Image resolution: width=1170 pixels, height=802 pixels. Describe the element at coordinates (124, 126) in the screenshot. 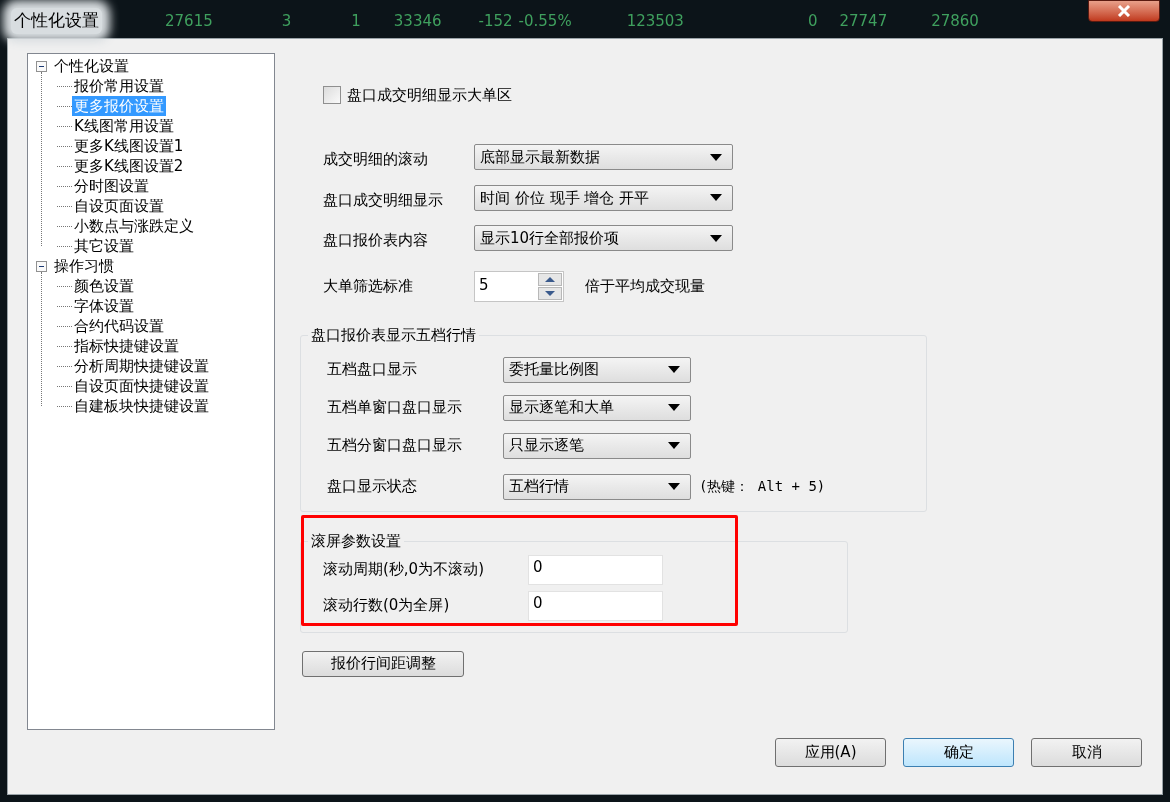

I see `tree-item: K线图常用设置` at that location.